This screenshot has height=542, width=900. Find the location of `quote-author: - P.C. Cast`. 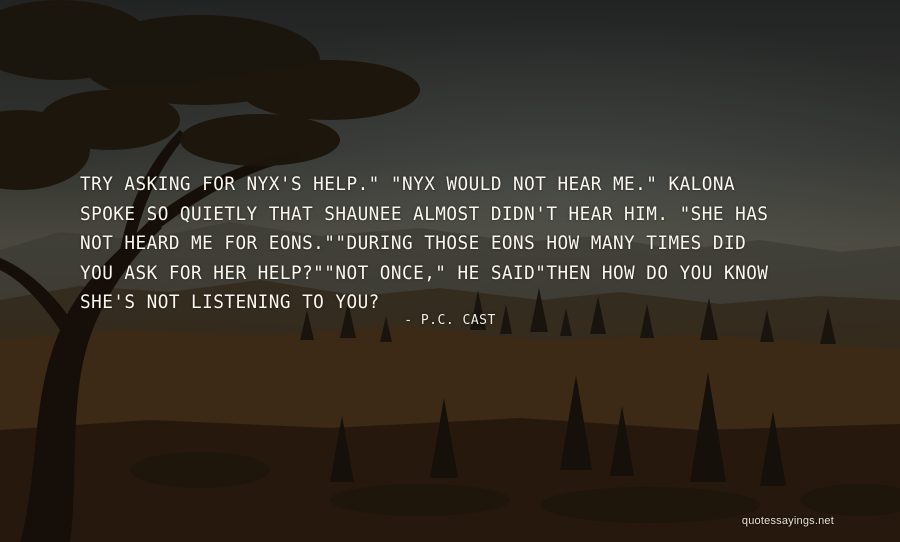

quote-author: - P.C. Cast is located at coordinates (450, 320).